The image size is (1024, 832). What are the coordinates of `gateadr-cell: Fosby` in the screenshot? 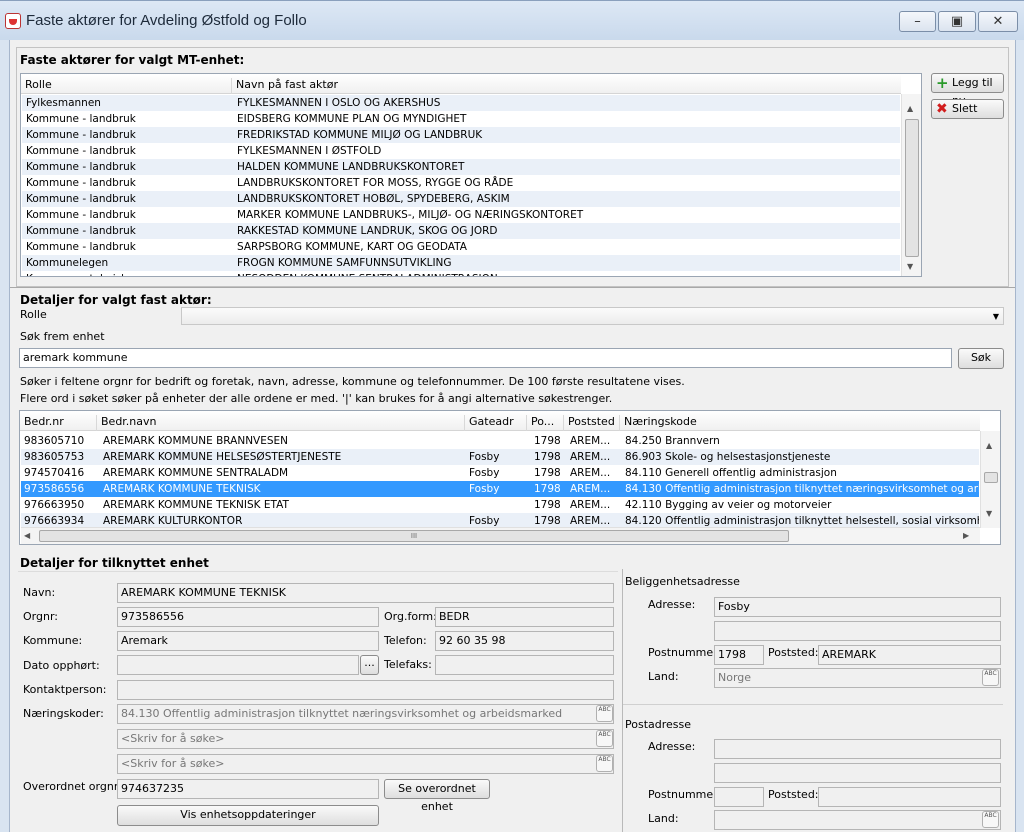 It's located at (484, 457).